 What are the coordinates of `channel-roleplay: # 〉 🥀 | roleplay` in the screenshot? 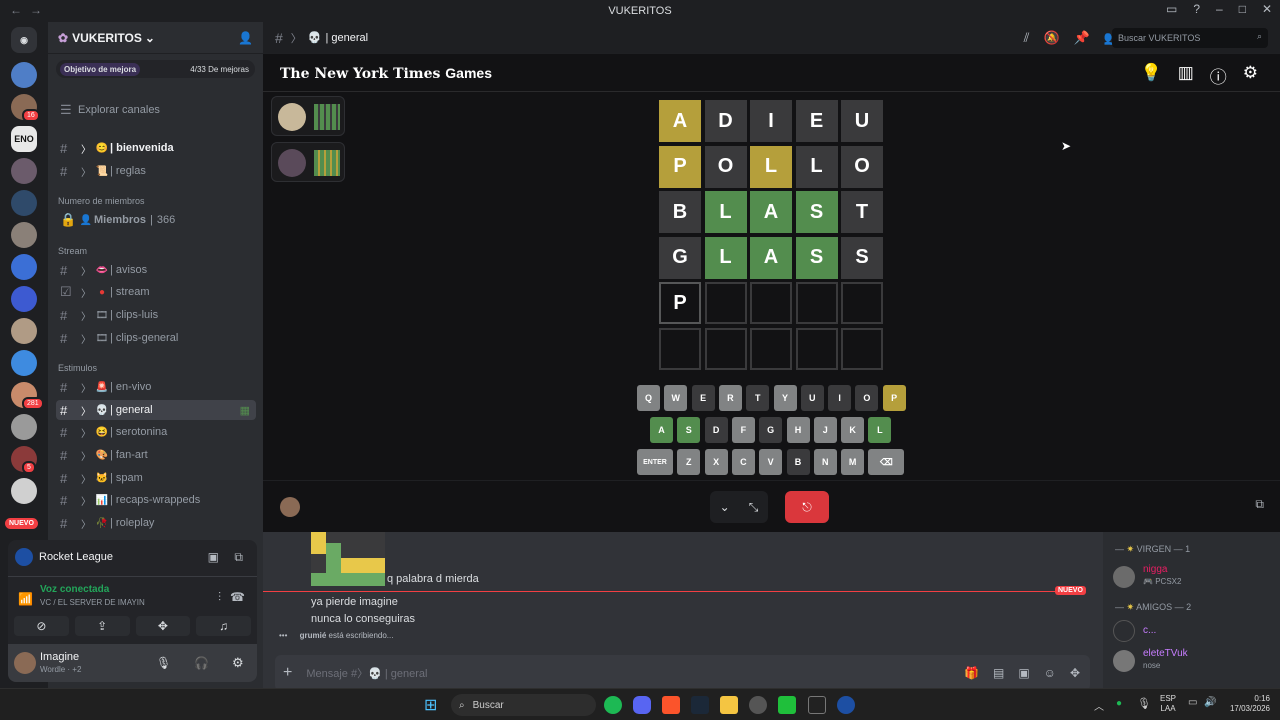 It's located at (156, 523).